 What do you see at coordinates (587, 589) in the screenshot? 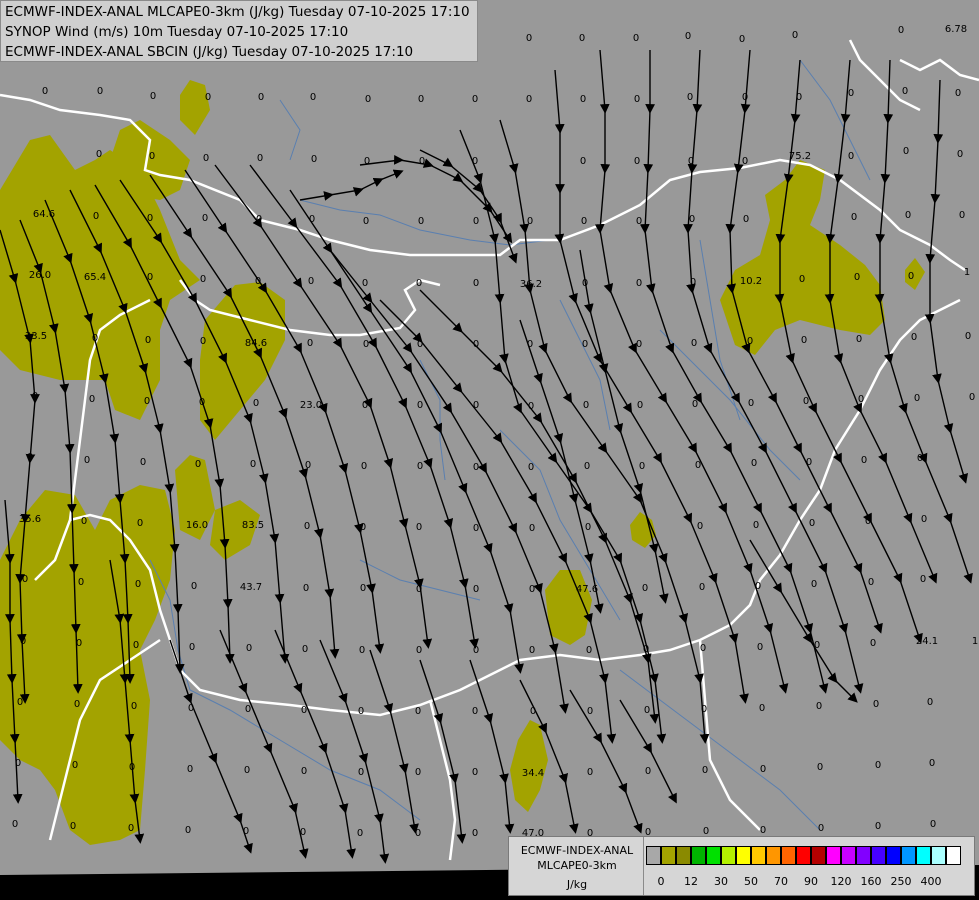
I see `value-label: 47.6` at bounding box center [587, 589].